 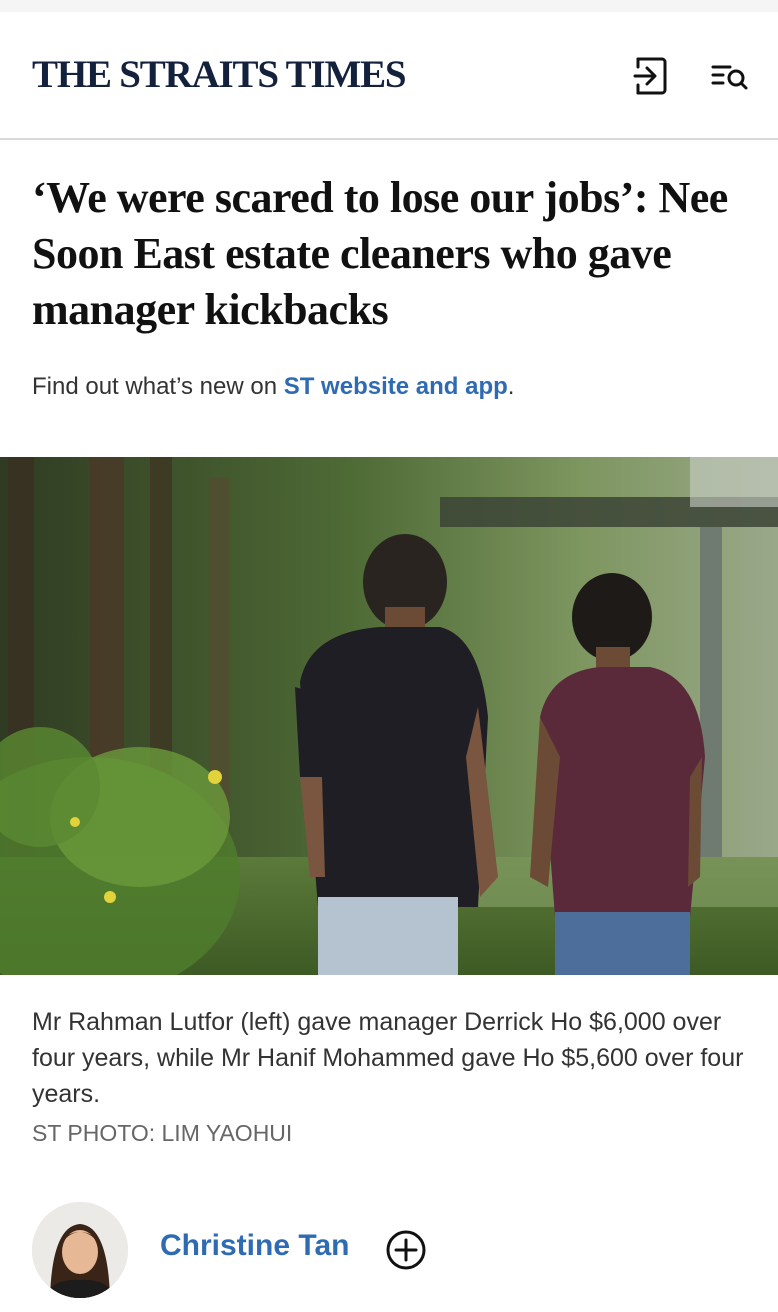 I want to click on site-logo: THE STRAITS TIMES, so click(x=219, y=75).